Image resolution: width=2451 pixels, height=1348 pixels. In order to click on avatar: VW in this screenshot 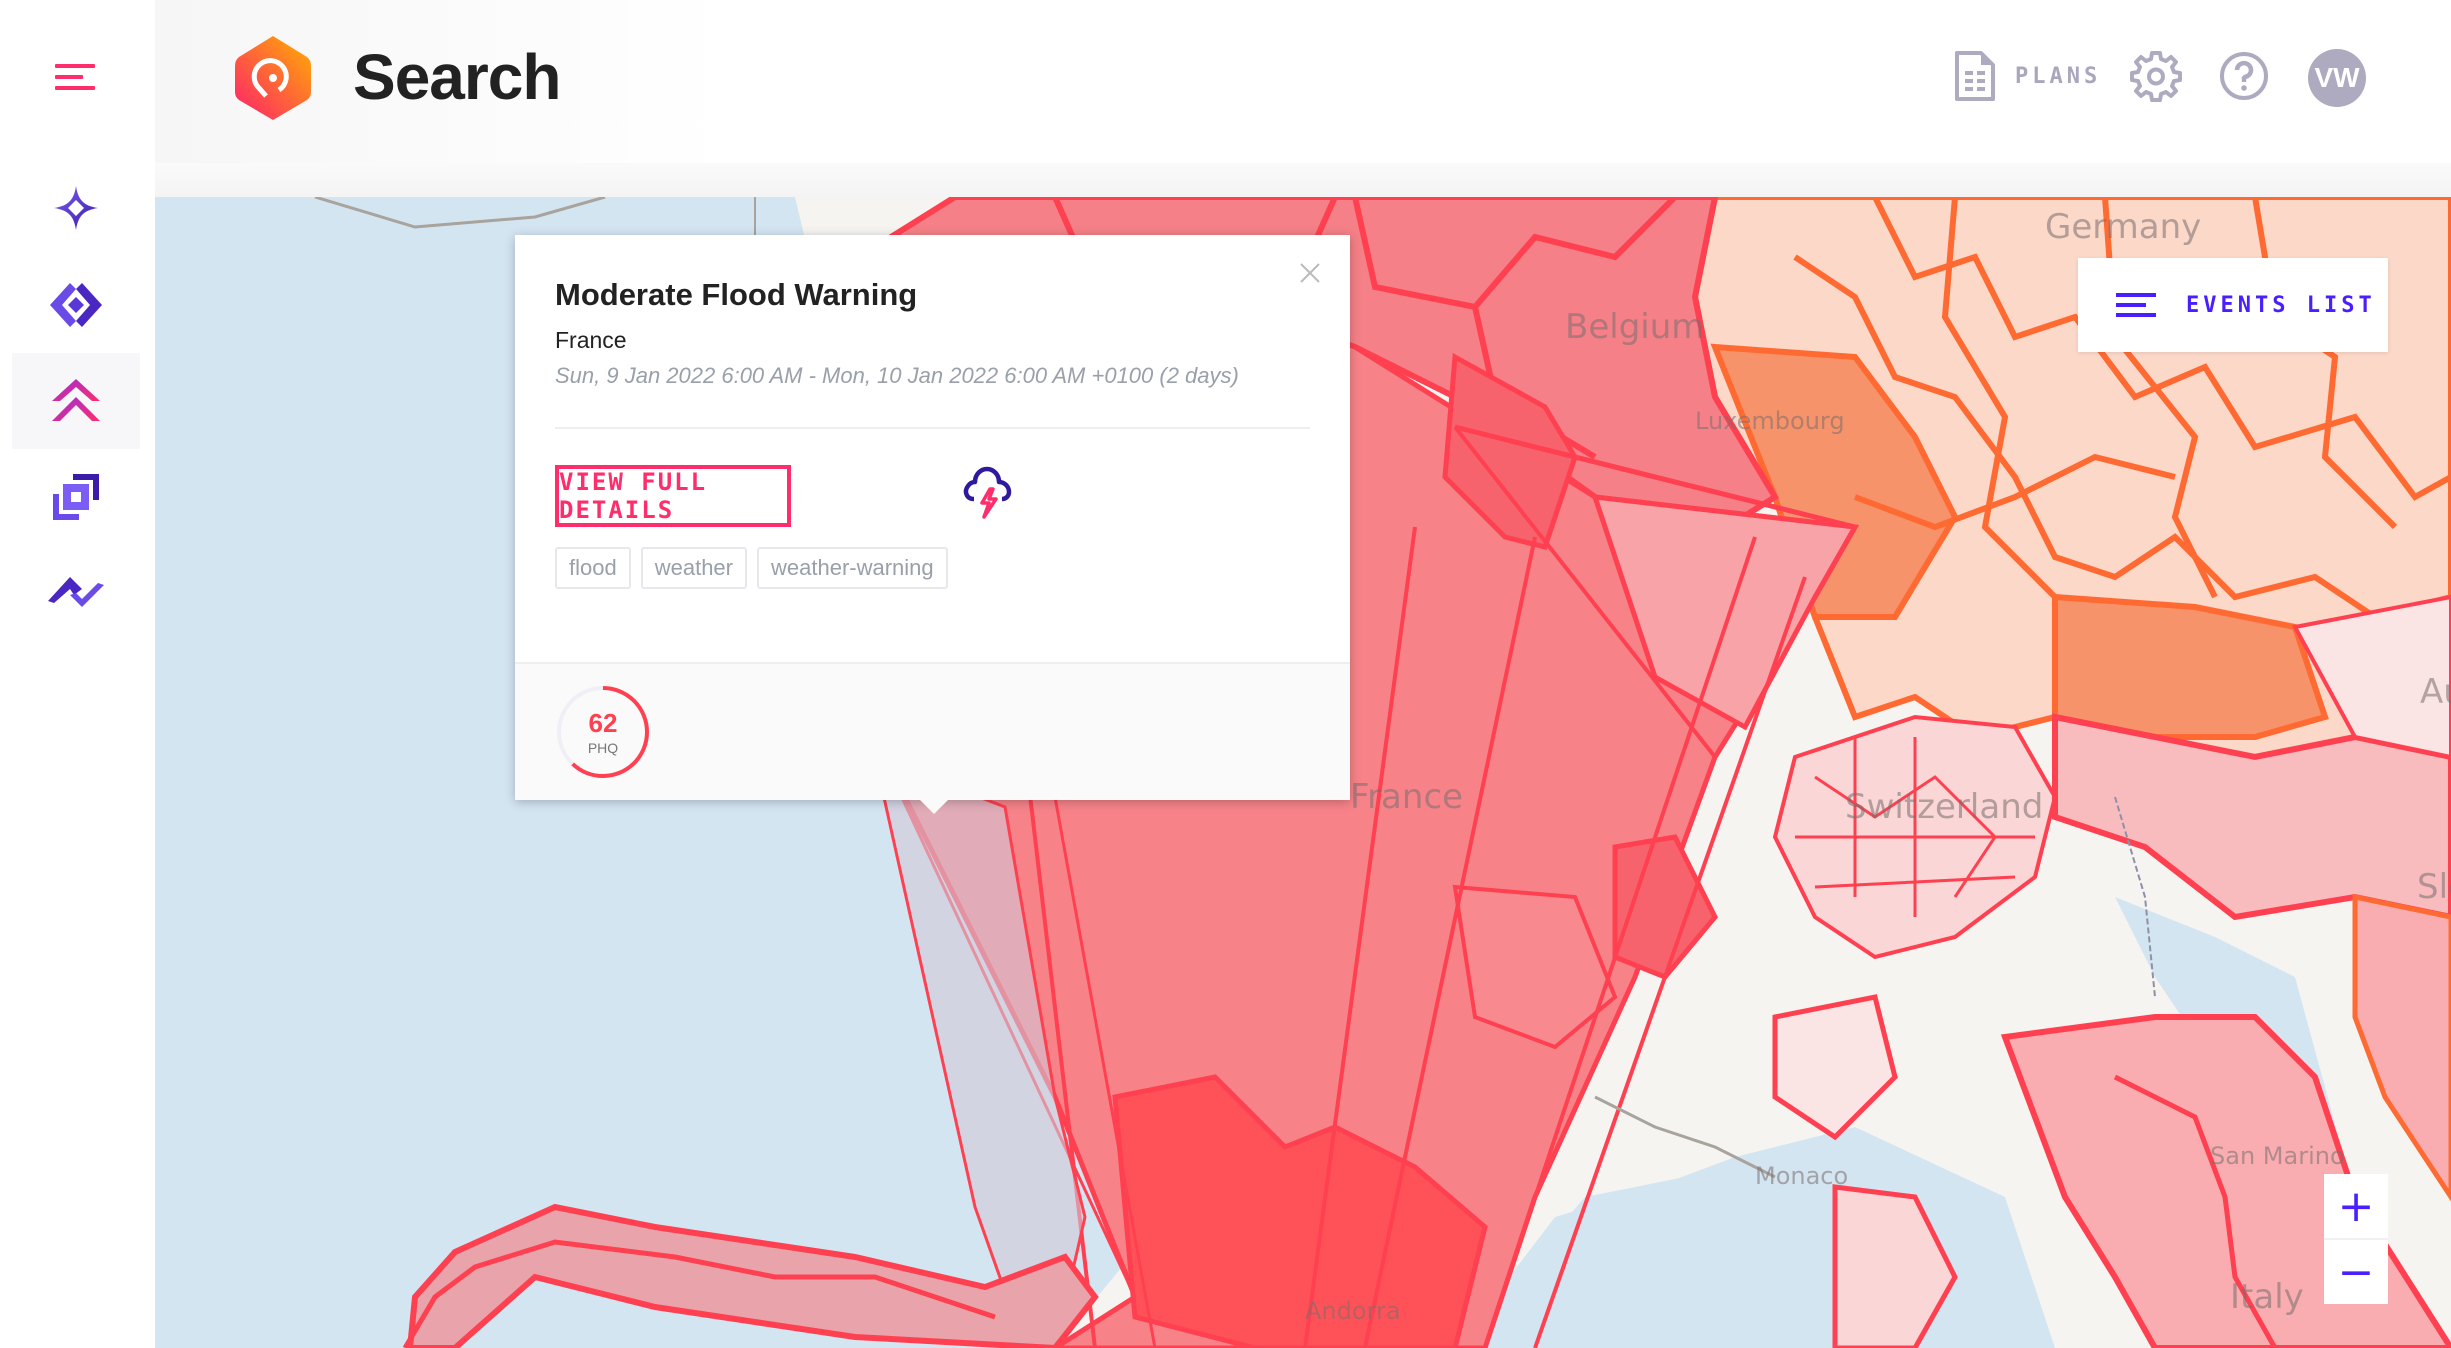, I will do `click(2337, 78)`.